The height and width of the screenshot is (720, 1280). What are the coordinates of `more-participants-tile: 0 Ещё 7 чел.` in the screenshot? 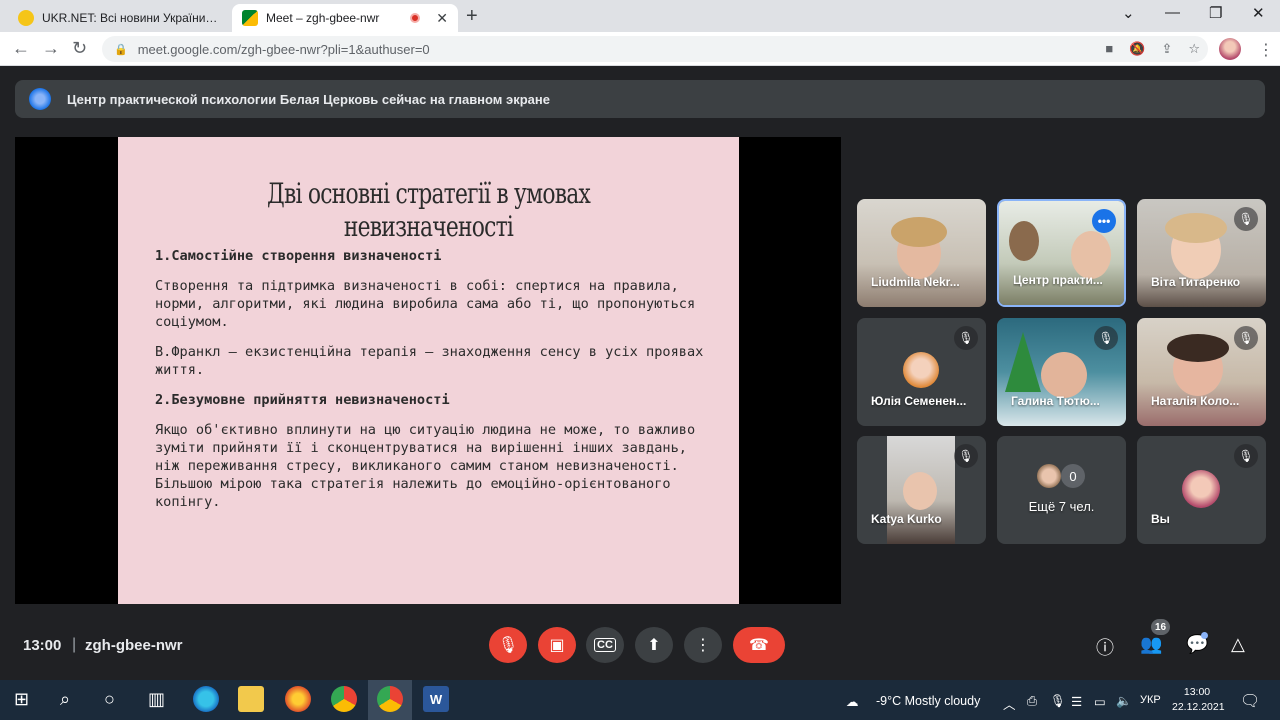 It's located at (1061, 490).